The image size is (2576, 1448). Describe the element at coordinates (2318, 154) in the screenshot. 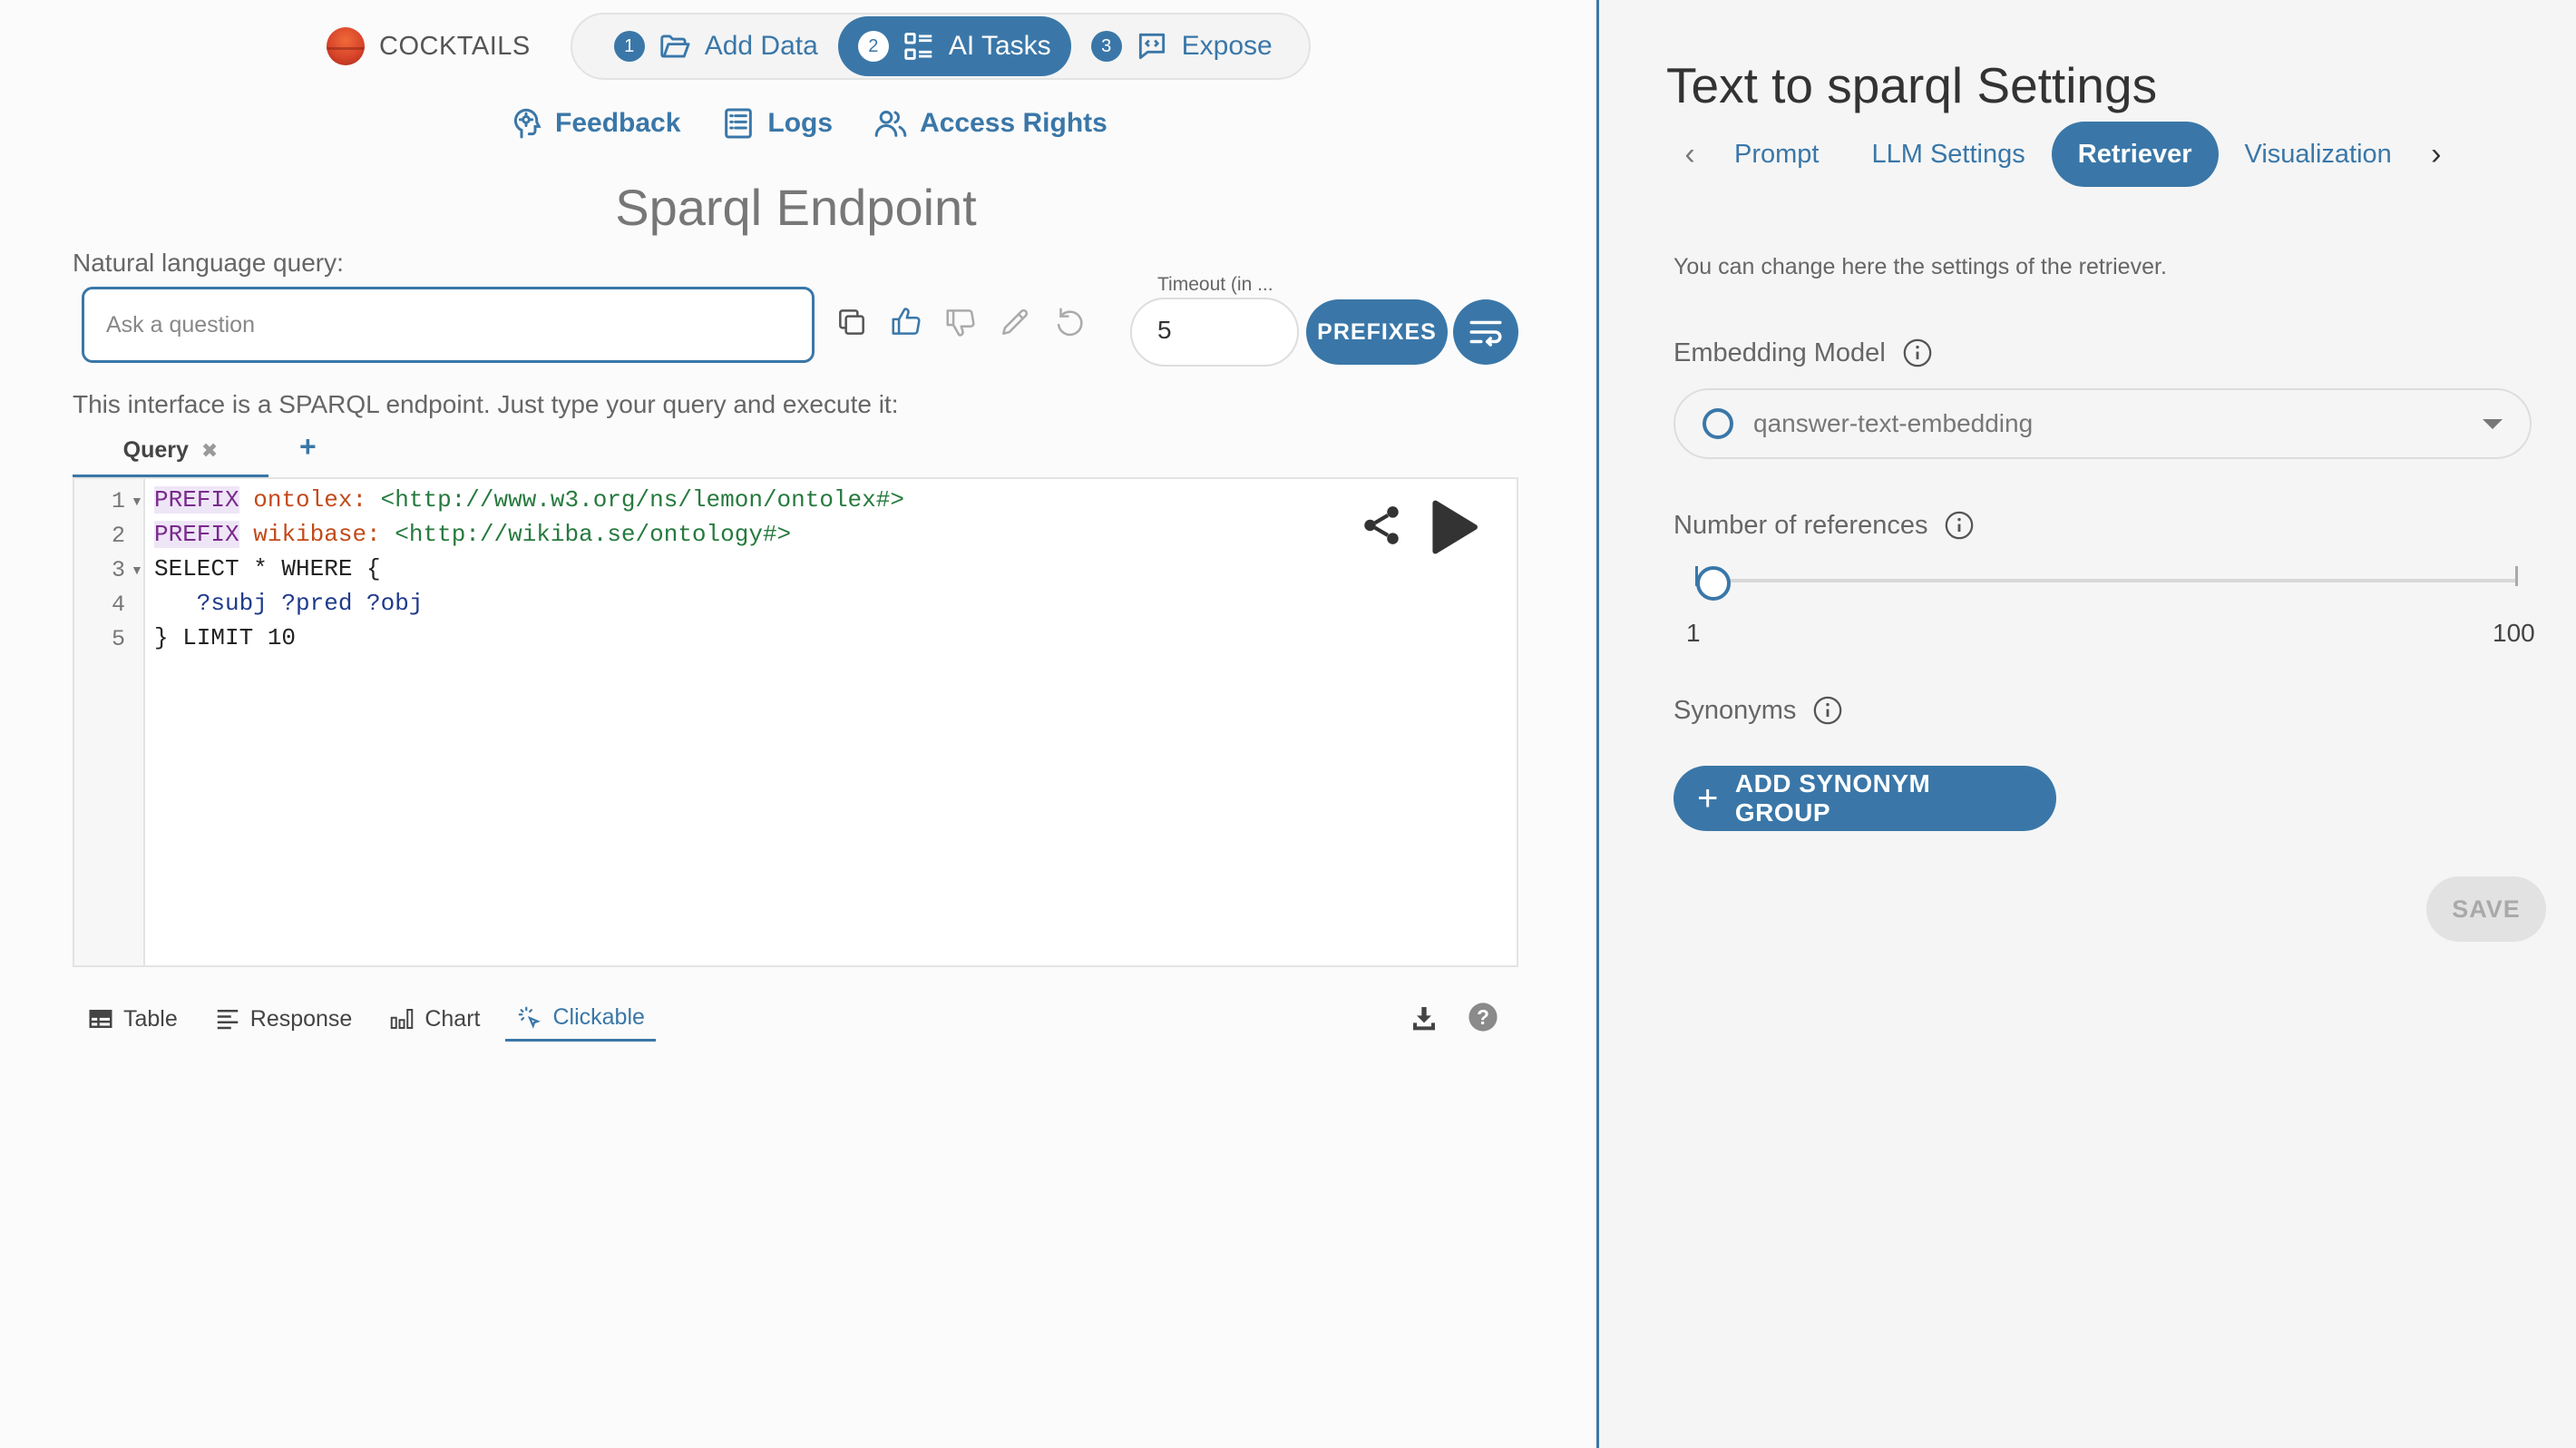

I see `tab-visualization: Visualization` at that location.